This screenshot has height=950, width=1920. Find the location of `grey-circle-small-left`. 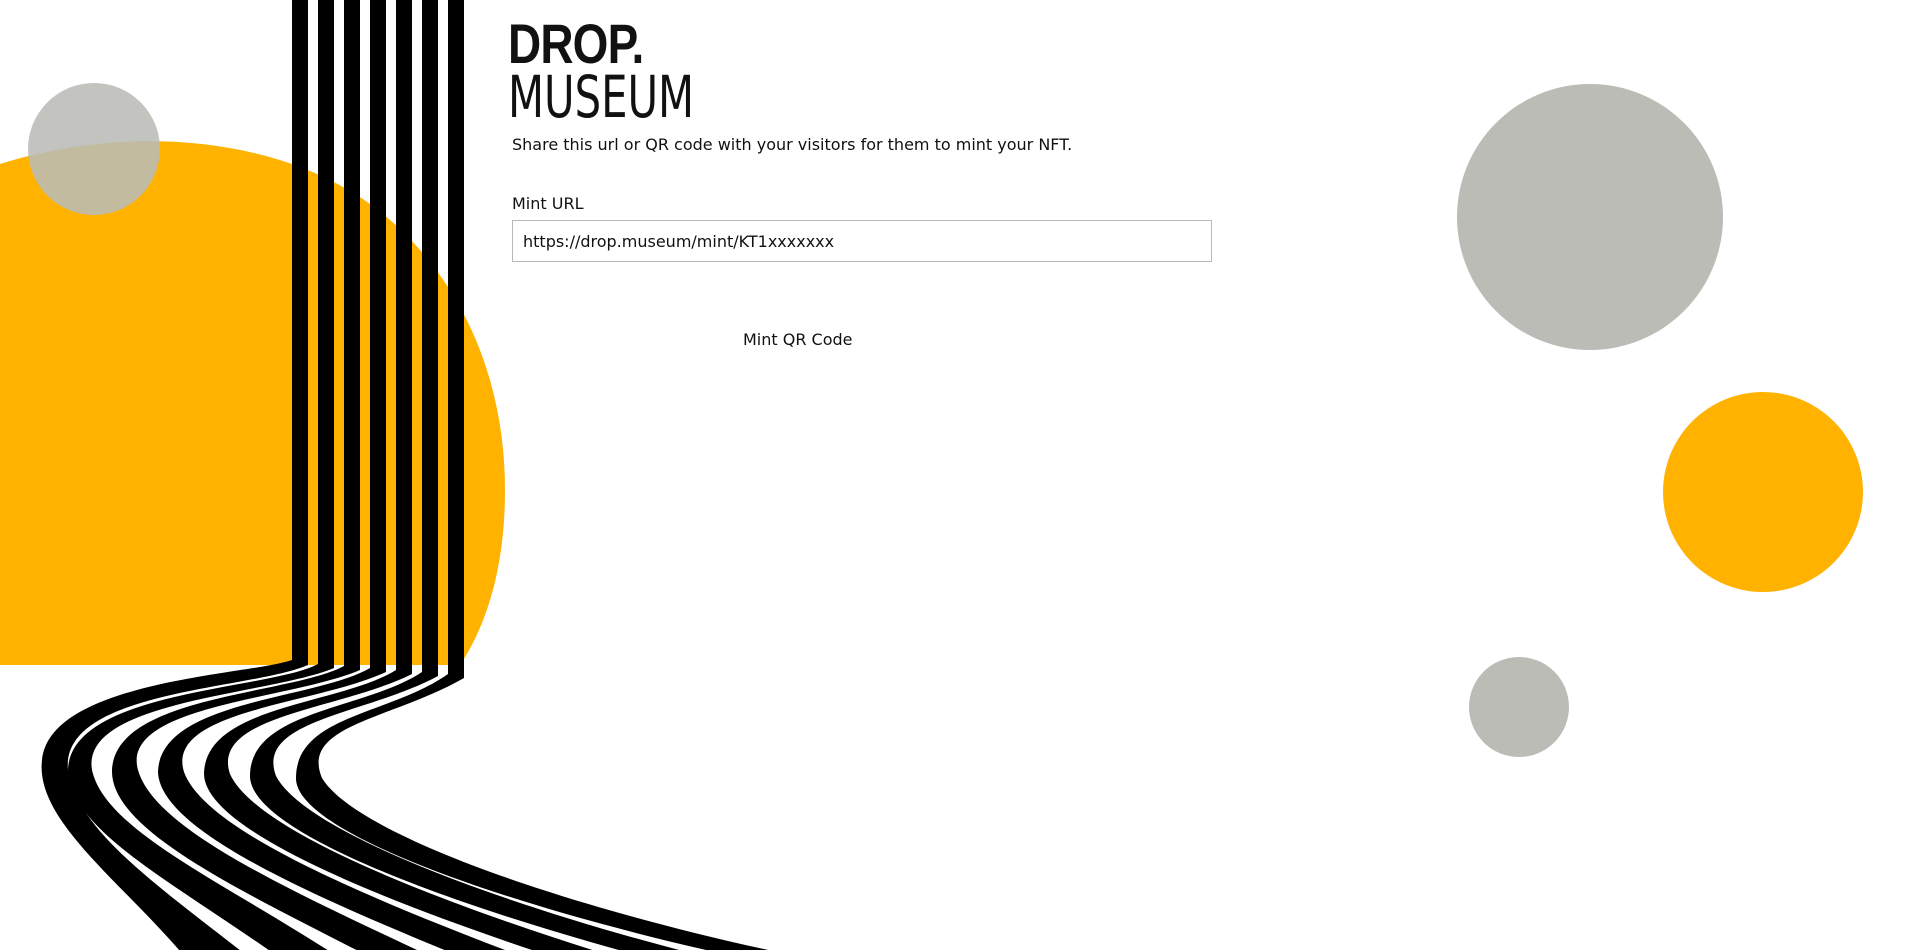

grey-circle-small-left is located at coordinates (94, 149).